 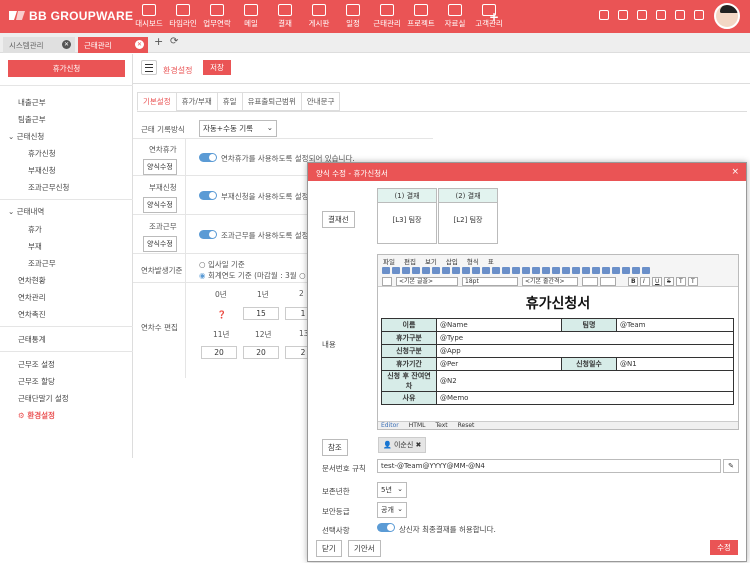 What do you see at coordinates (338, 219) in the screenshot?
I see `approval-line-button: 결재선` at bounding box center [338, 219].